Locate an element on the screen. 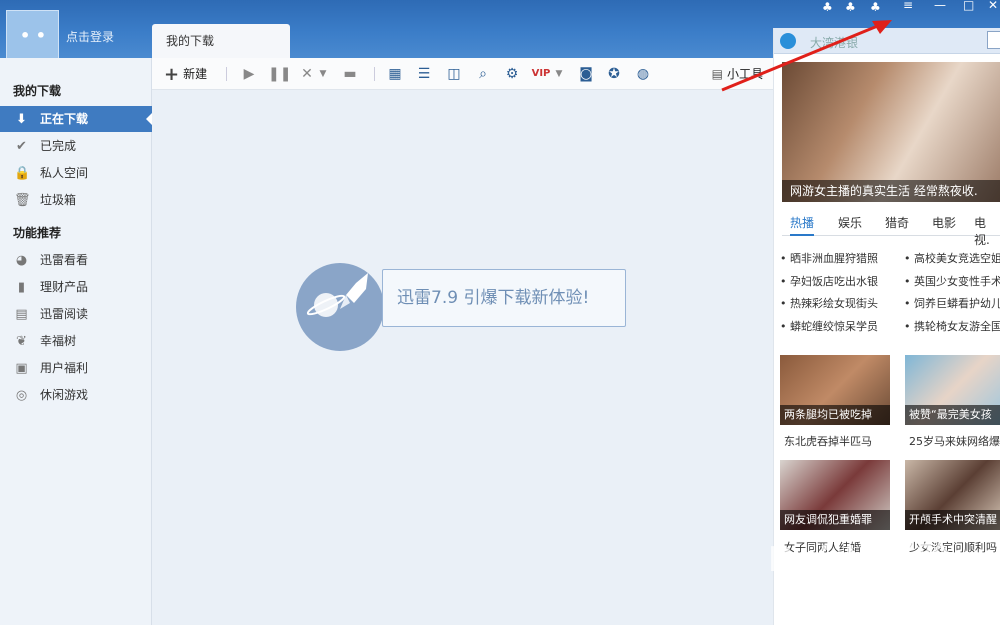  list-item: • 携轮椅女友游全国 is located at coordinates (952, 326).